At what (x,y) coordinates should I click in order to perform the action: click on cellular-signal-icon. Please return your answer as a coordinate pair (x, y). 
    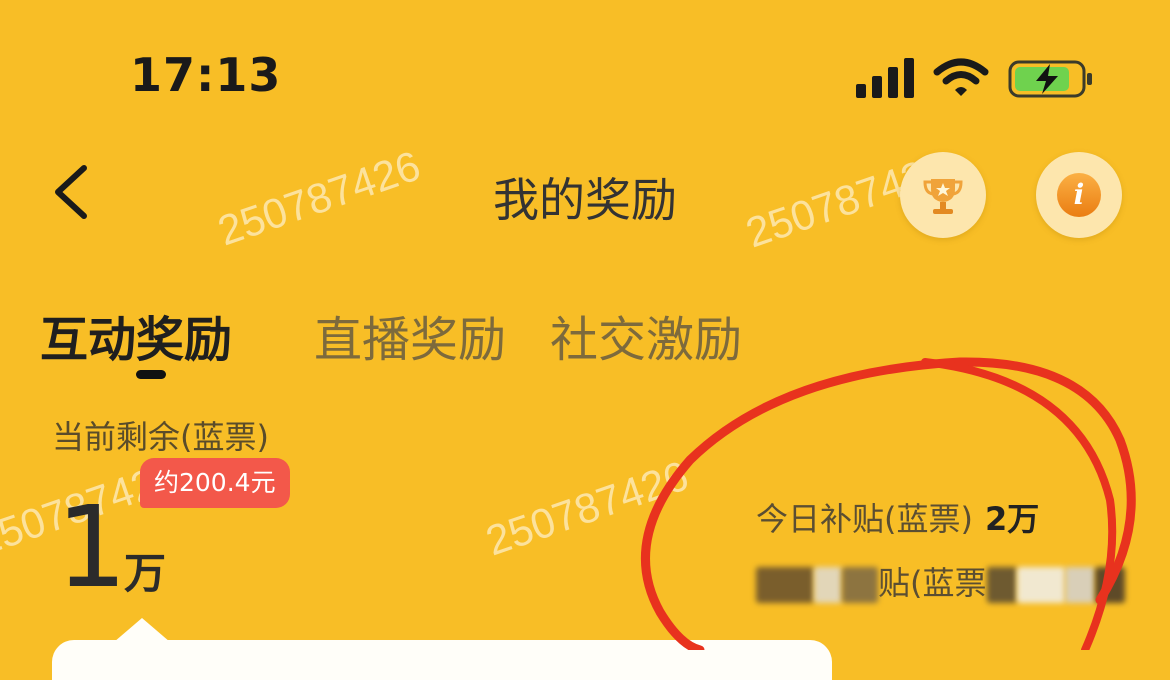
    Looking at the image, I should click on (885, 78).